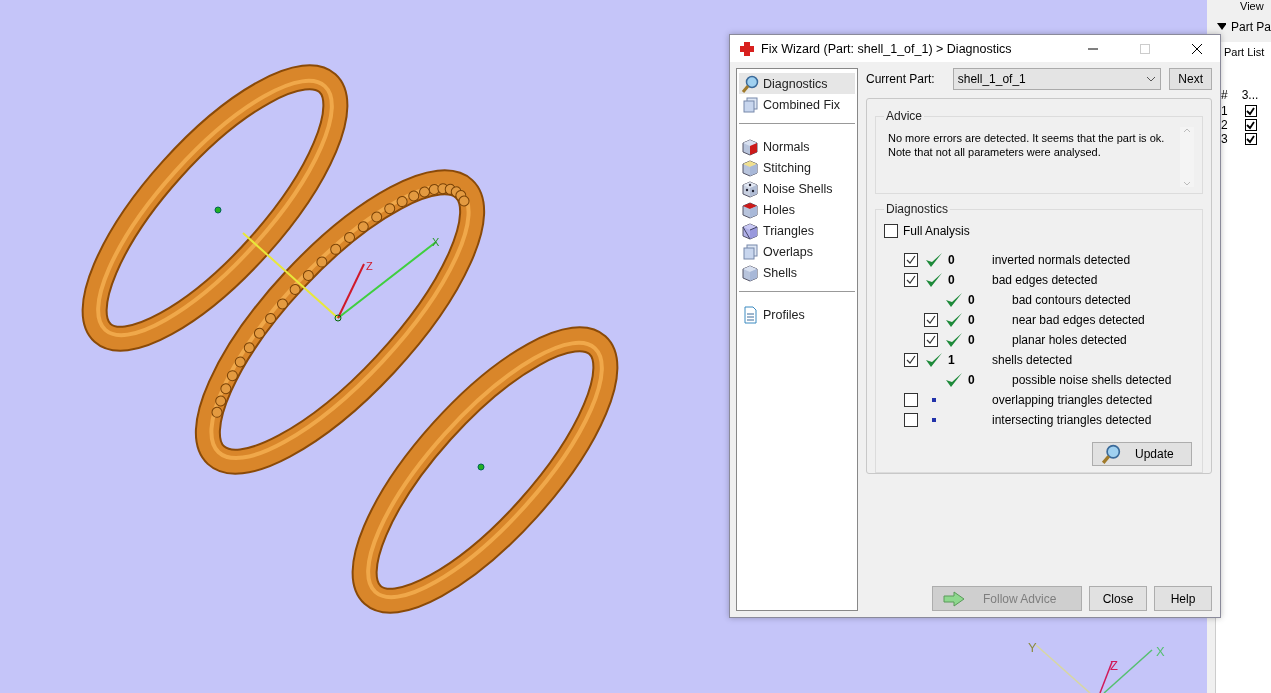  What do you see at coordinates (747, 48) in the screenshot?
I see `cross-icon` at bounding box center [747, 48].